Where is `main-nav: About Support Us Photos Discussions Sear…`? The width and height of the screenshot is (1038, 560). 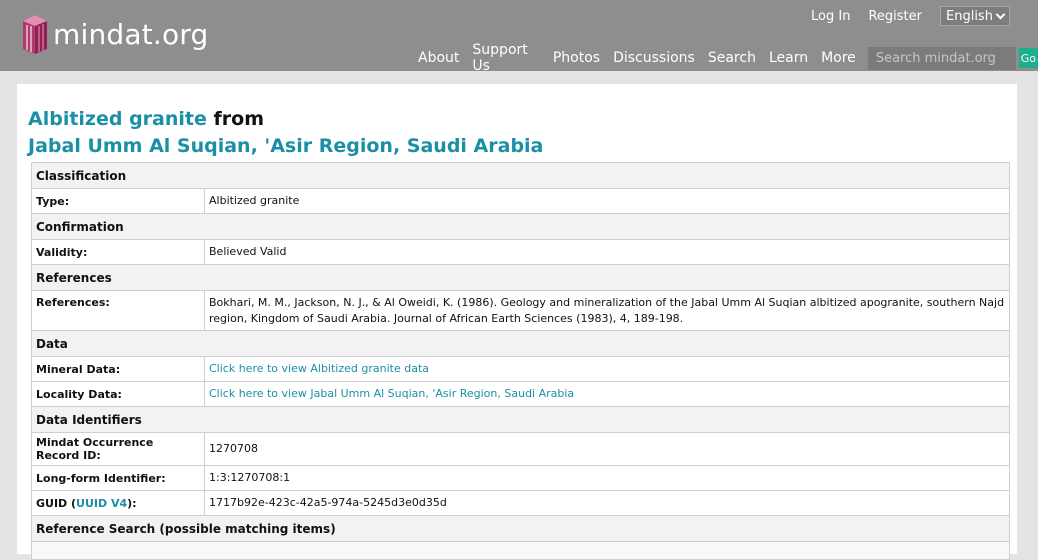 main-nav: About Support Us Photos Discussions Sear… is located at coordinates (728, 58).